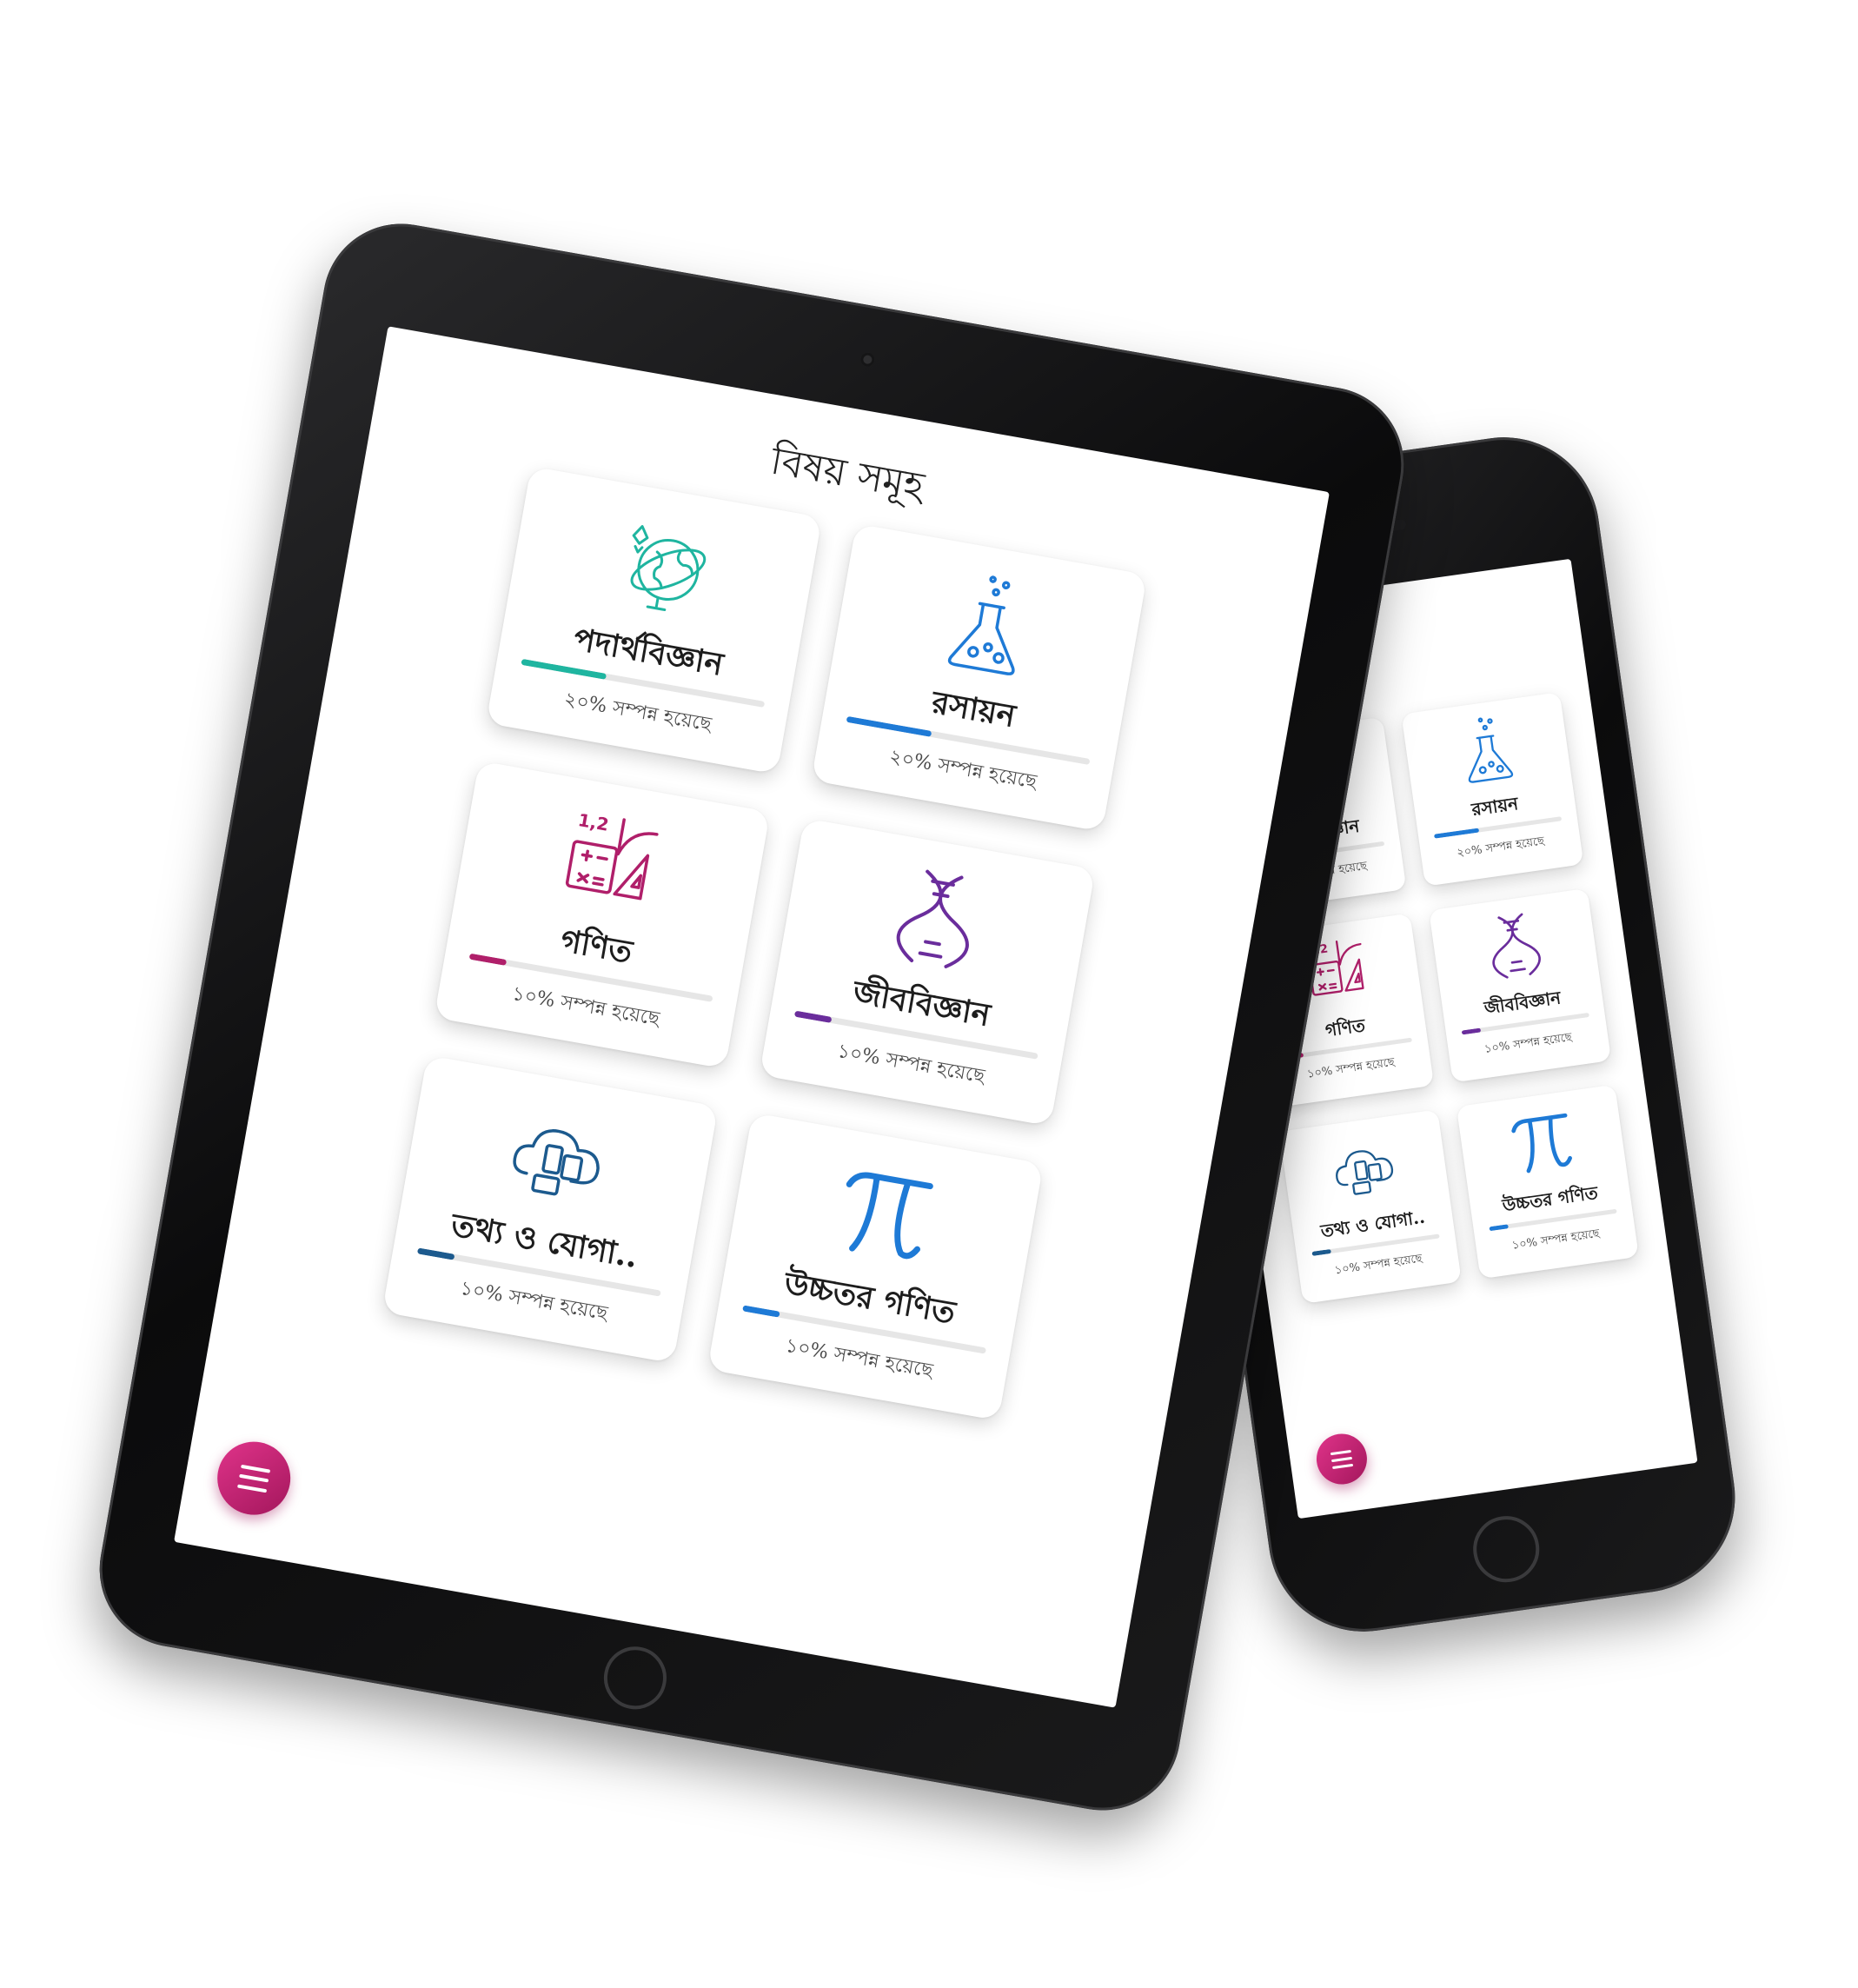 This screenshot has height=1988, width=1858. Describe the element at coordinates (593, 822) in the screenshot. I see `svg-text: 1,2` at that location.